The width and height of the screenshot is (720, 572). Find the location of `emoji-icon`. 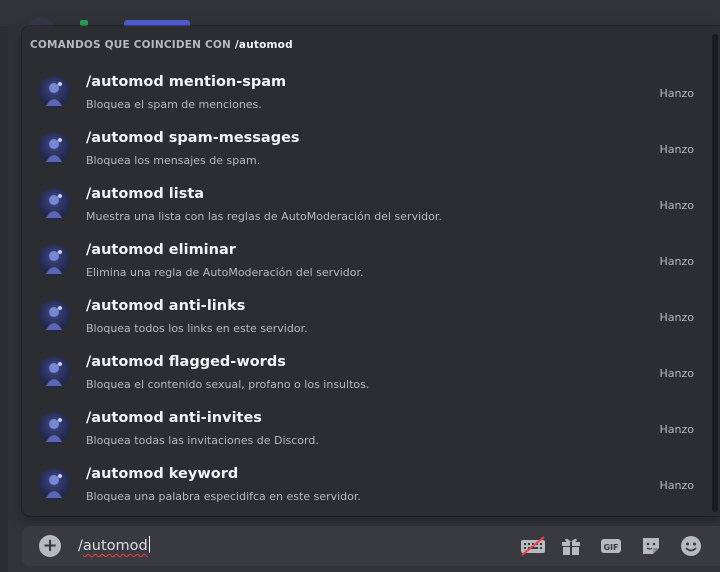

emoji-icon is located at coordinates (692, 546).